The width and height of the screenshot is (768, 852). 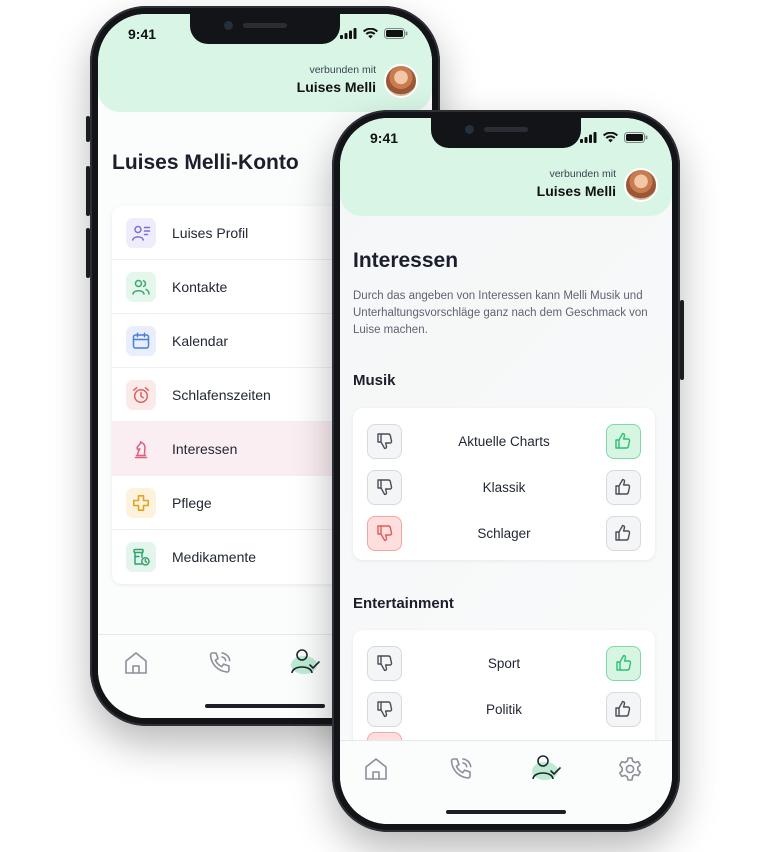 What do you see at coordinates (141, 232) in the screenshot?
I see `profile-list-icon` at bounding box center [141, 232].